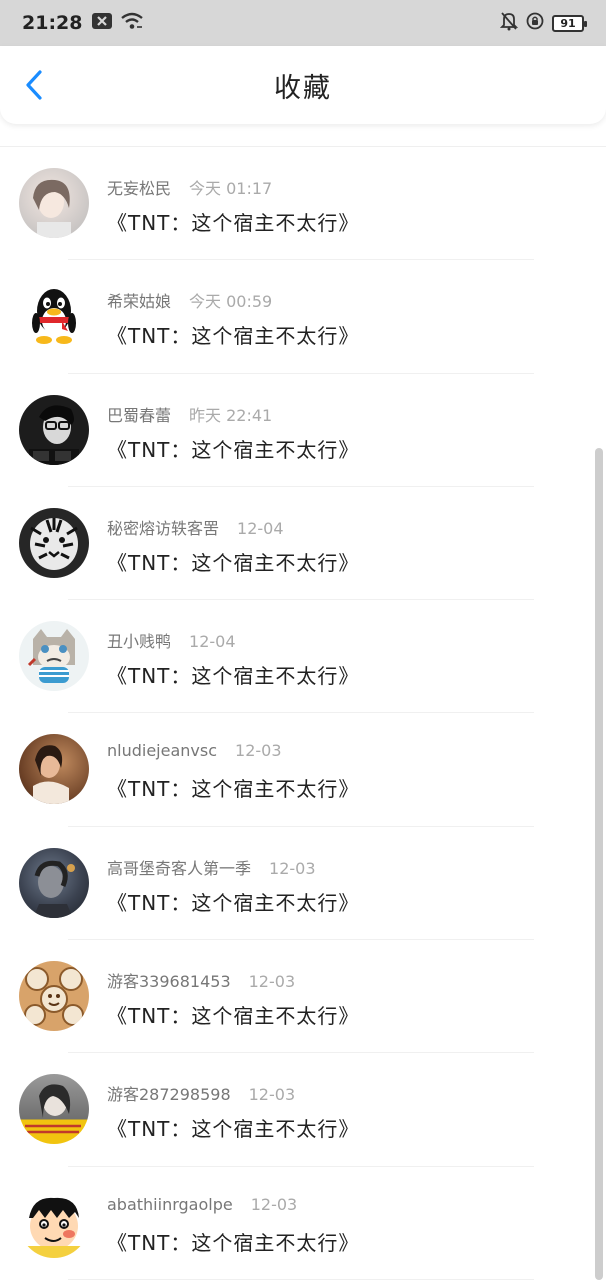 The height and width of the screenshot is (1280, 606). I want to click on list-item: 高哥堡奇客人第一季 12-03 《TNT：这个宿主不太行》, so click(303, 884).